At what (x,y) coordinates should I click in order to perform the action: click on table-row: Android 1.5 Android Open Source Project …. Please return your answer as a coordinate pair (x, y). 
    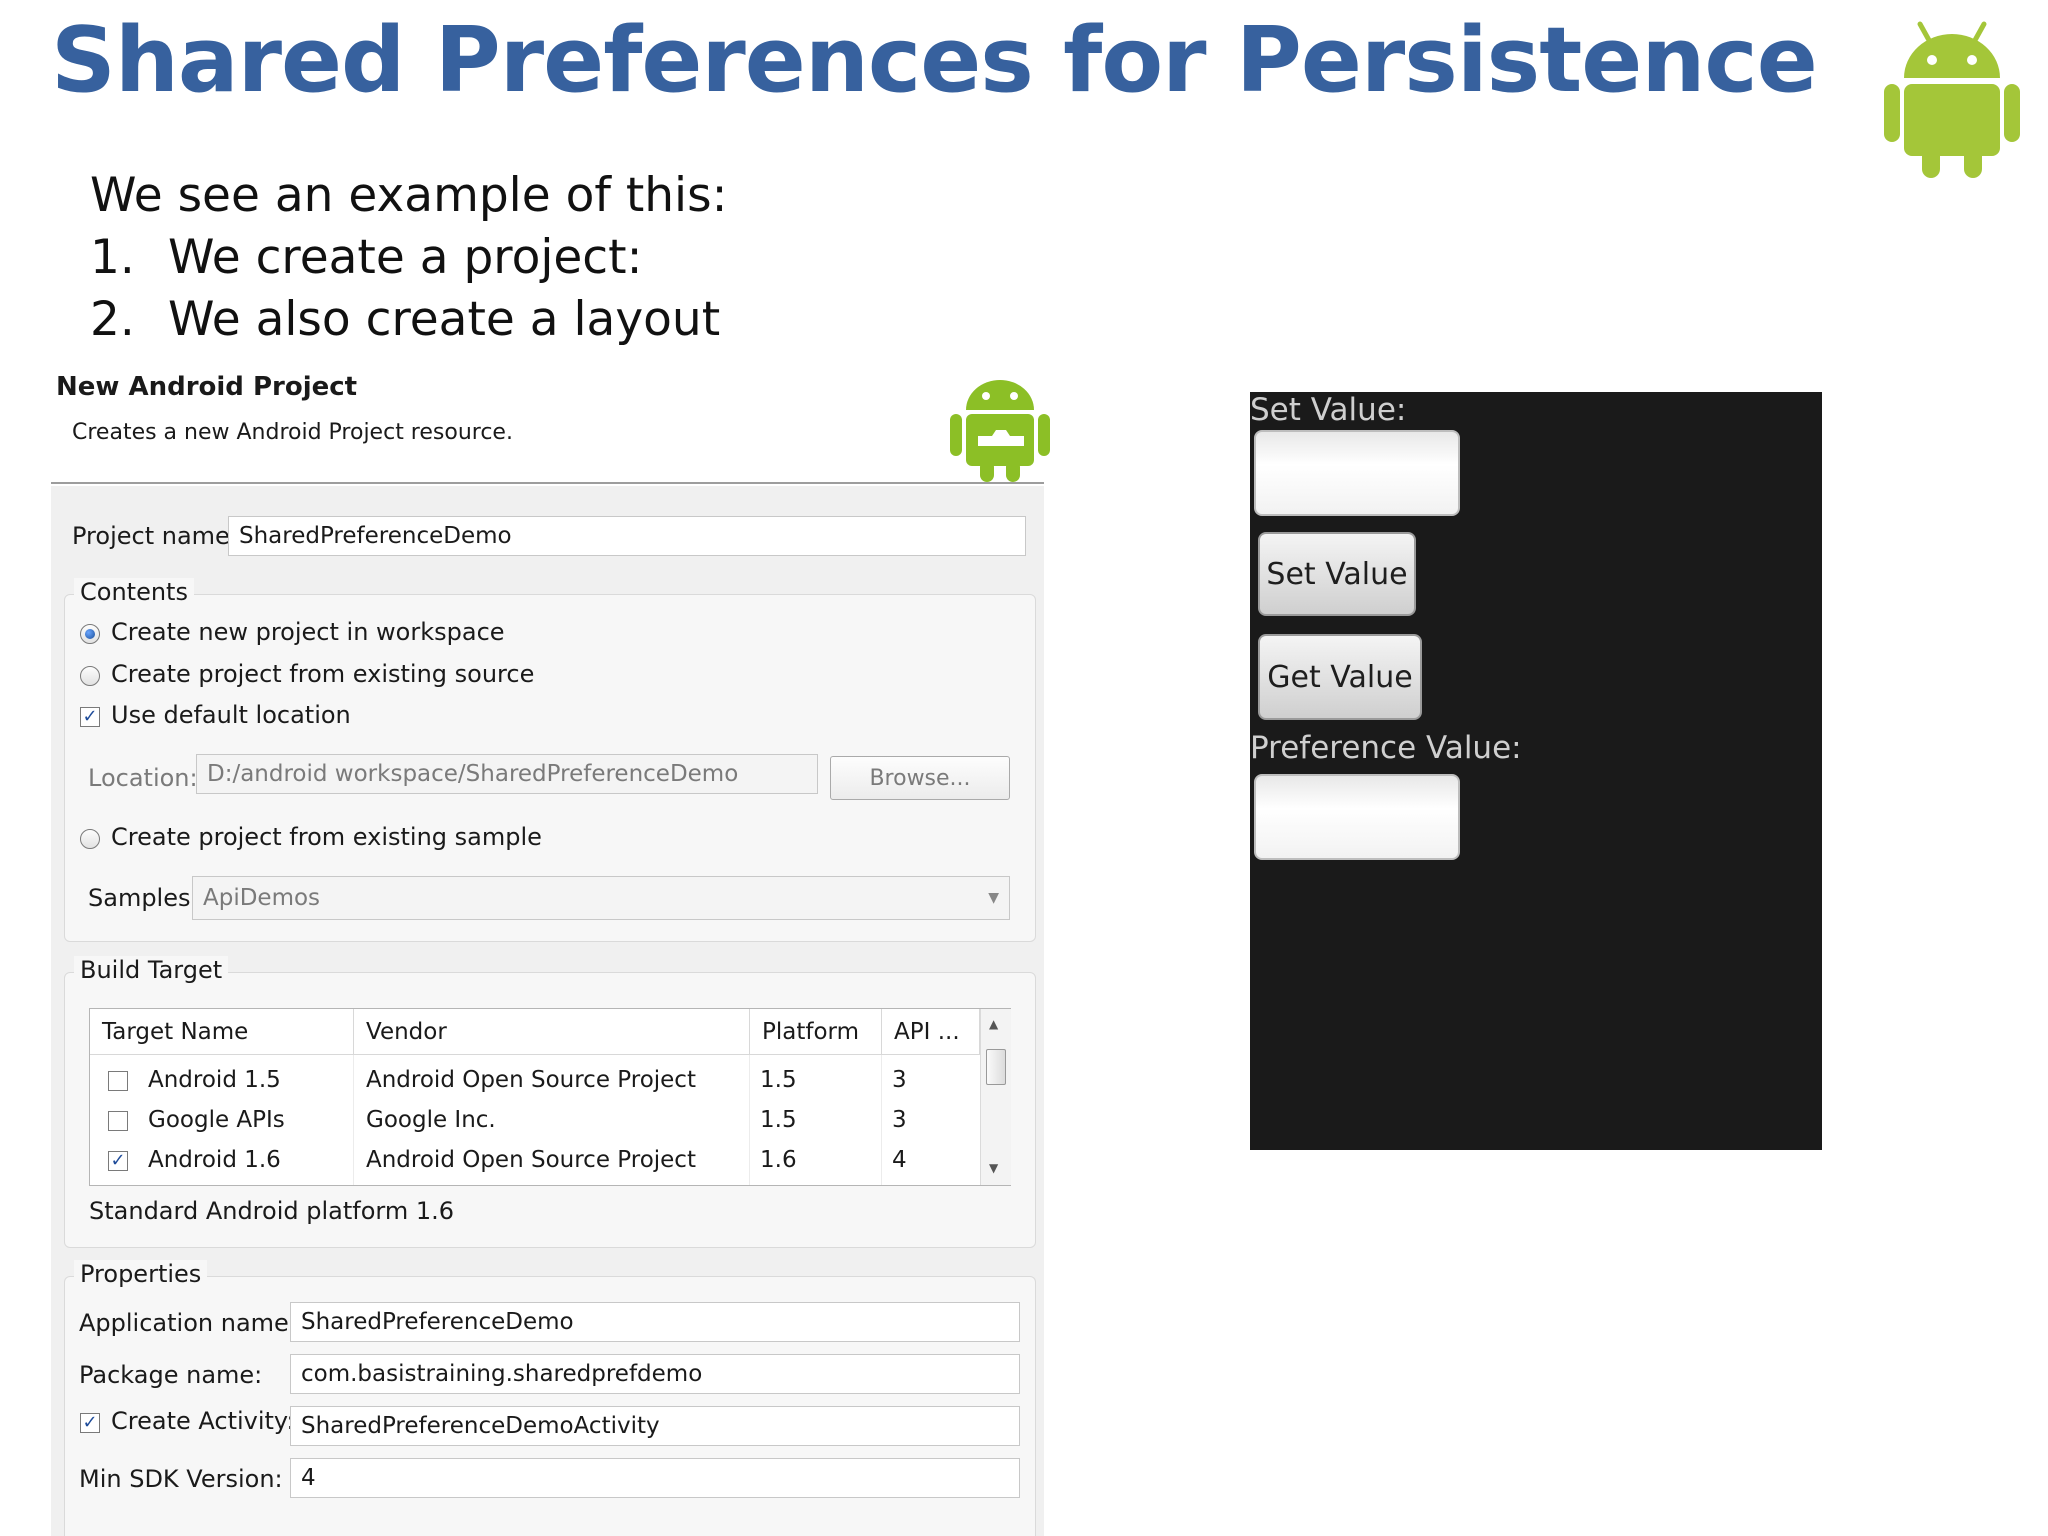
    Looking at the image, I should click on (535, 1080).